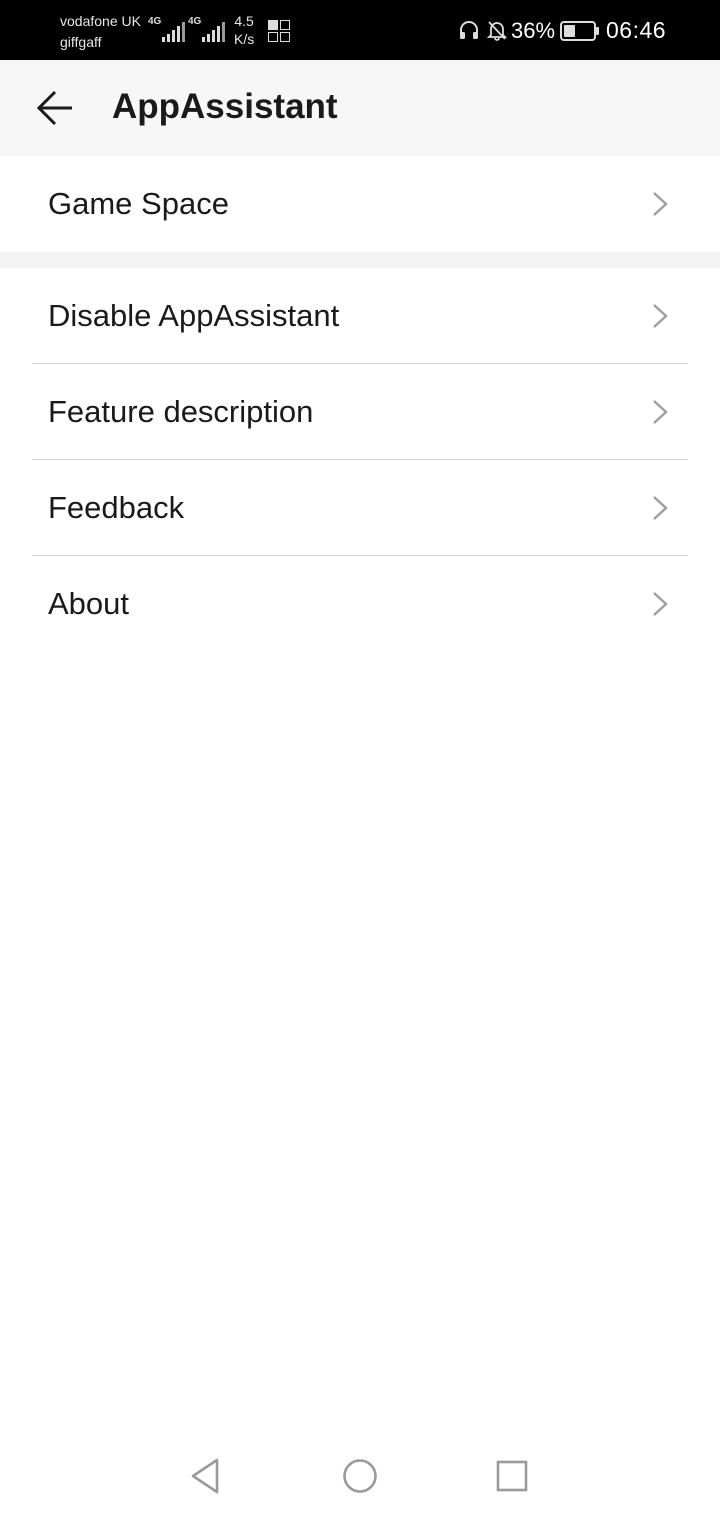 The image size is (720, 1520). I want to click on app-bar: AppAssistant, so click(360, 108).